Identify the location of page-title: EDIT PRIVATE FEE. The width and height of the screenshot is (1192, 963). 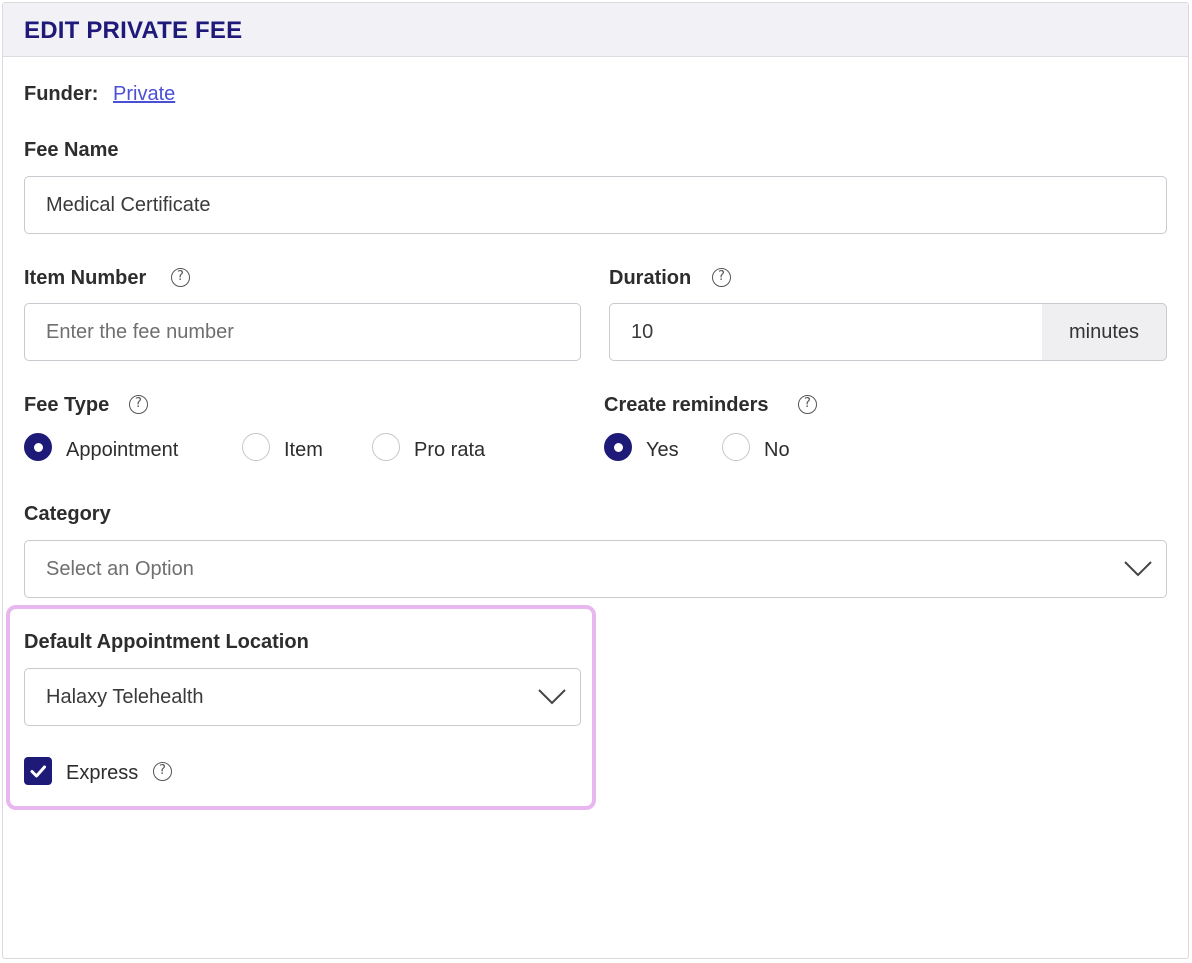
(133, 30).